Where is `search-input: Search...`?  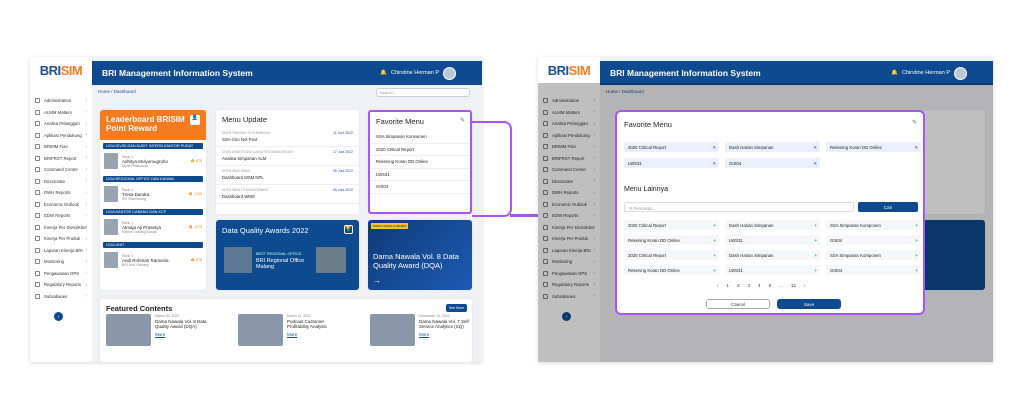
search-input: Search... is located at coordinates (423, 92).